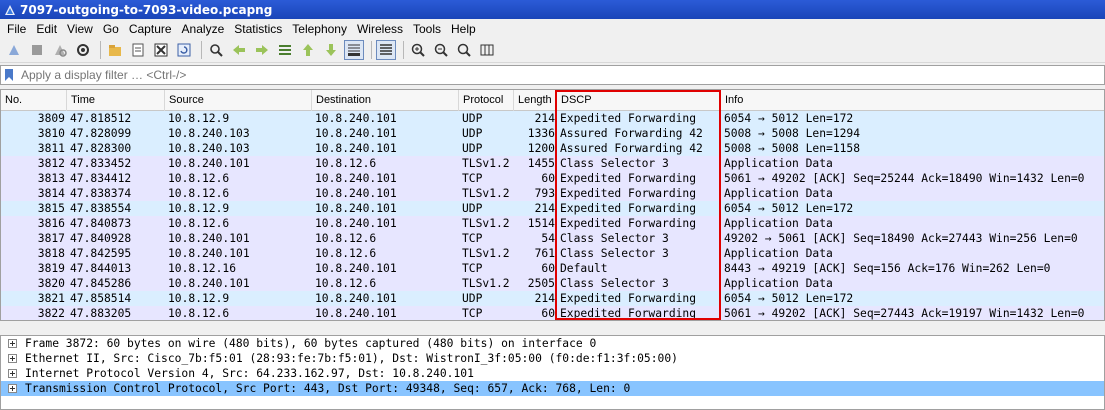  What do you see at coordinates (486, 100) in the screenshot?
I see `column-protocol: Protocol` at bounding box center [486, 100].